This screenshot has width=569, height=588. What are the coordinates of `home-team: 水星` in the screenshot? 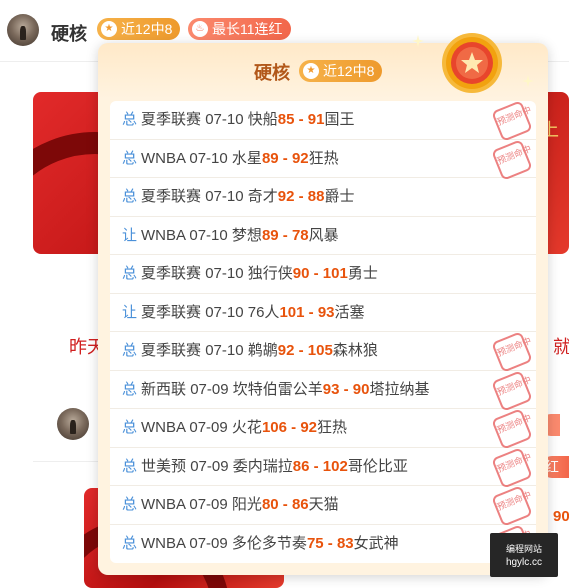 It's located at (246, 158).